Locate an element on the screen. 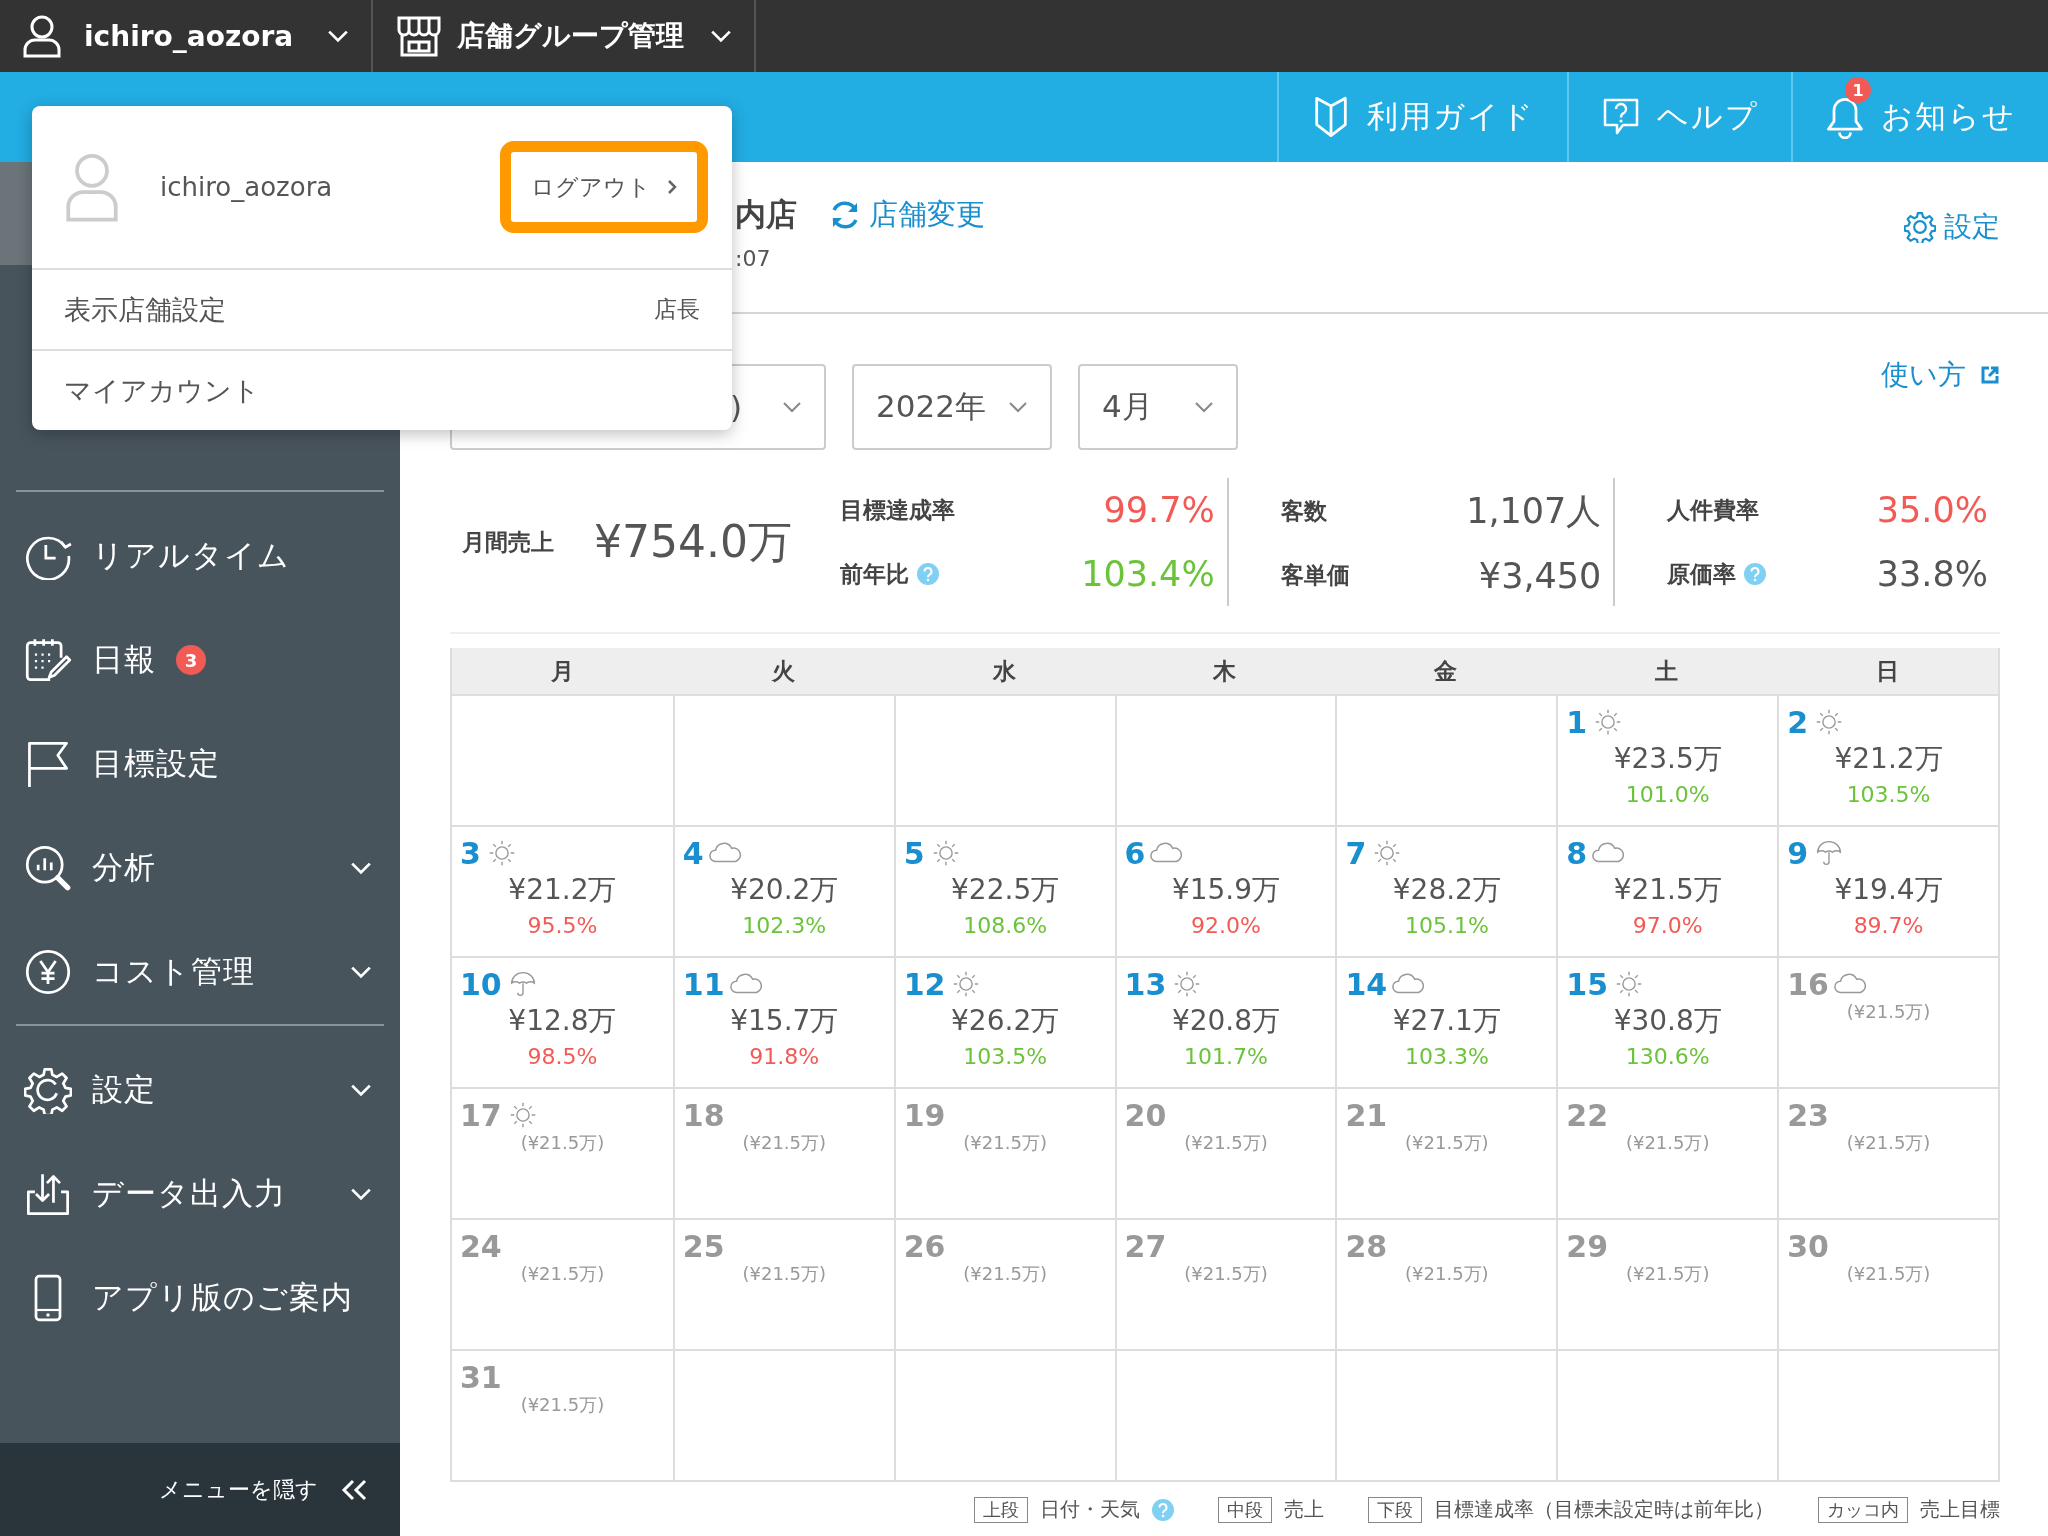 The image size is (2048, 1536). achievement-rate: 95.5% is located at coordinates (562, 925).